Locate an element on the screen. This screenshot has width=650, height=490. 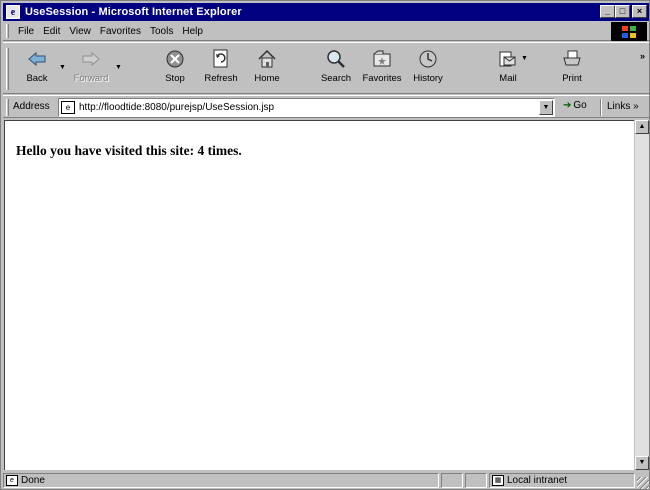
favorites-button: Favorites is located at coordinates (382, 69).